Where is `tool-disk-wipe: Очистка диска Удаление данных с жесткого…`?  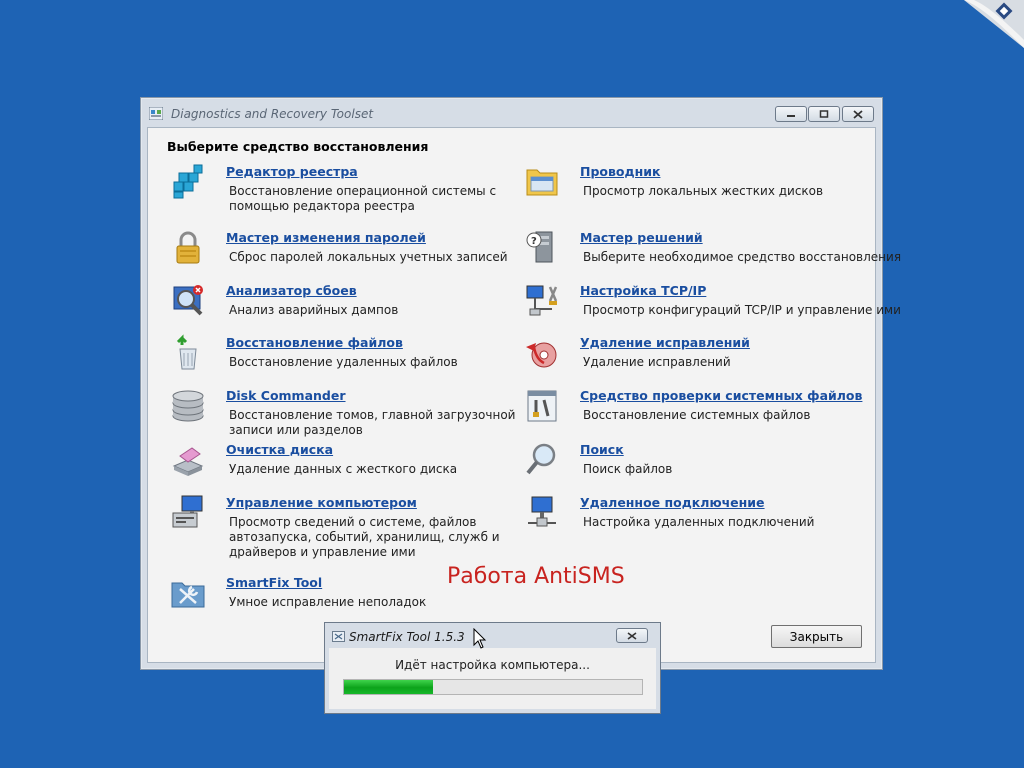 tool-disk-wipe: Очистка диска Удаление данных с жесткого… is located at coordinates (364, 459).